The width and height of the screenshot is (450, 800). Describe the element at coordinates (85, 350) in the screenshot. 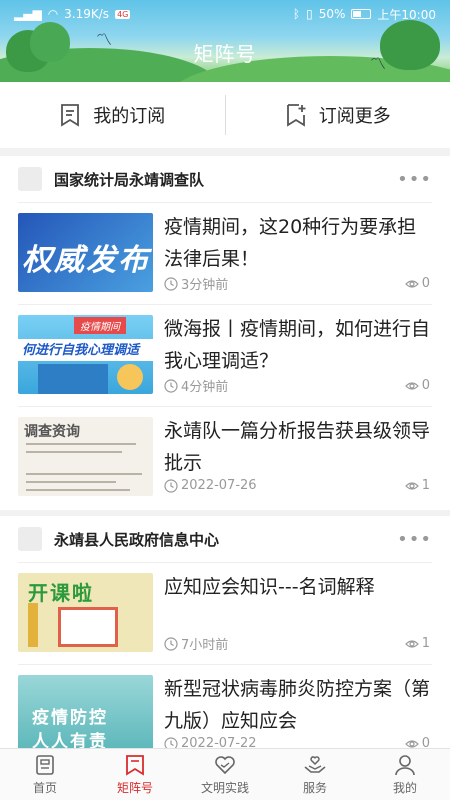

I see `thumbnail-text: 何进行自我心理调适` at that location.